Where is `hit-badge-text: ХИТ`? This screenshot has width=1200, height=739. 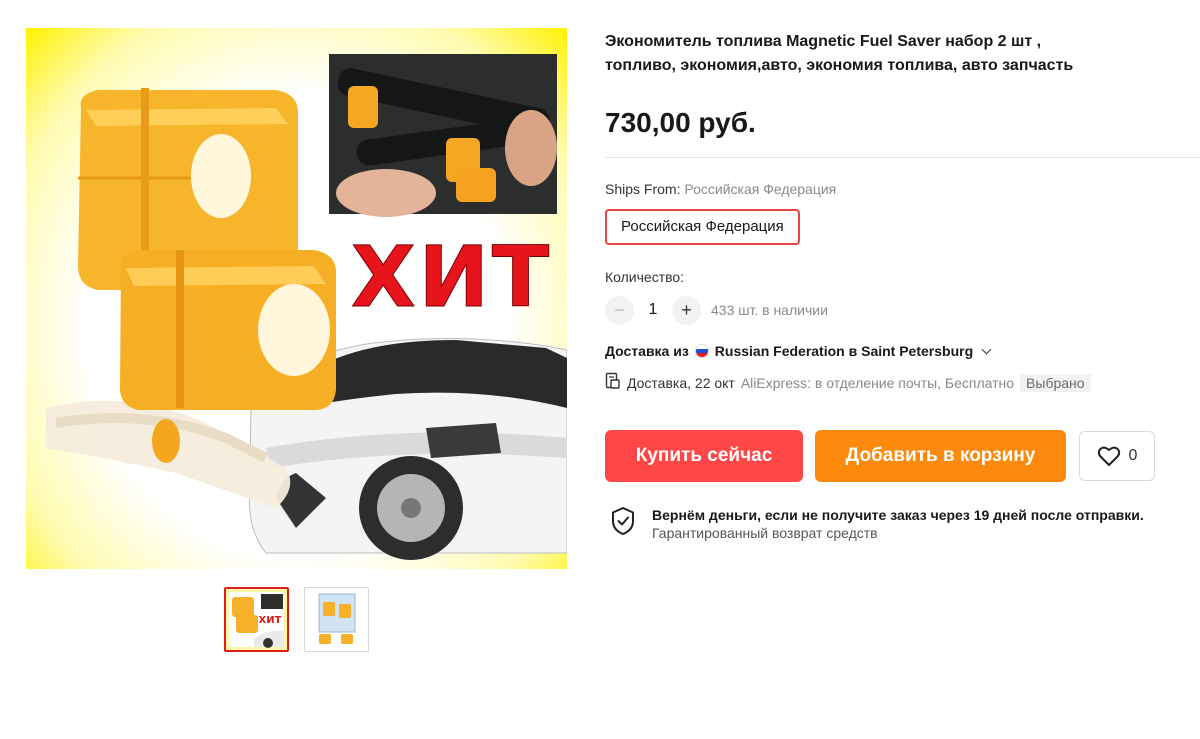
hit-badge-text: ХИТ is located at coordinates (451, 277).